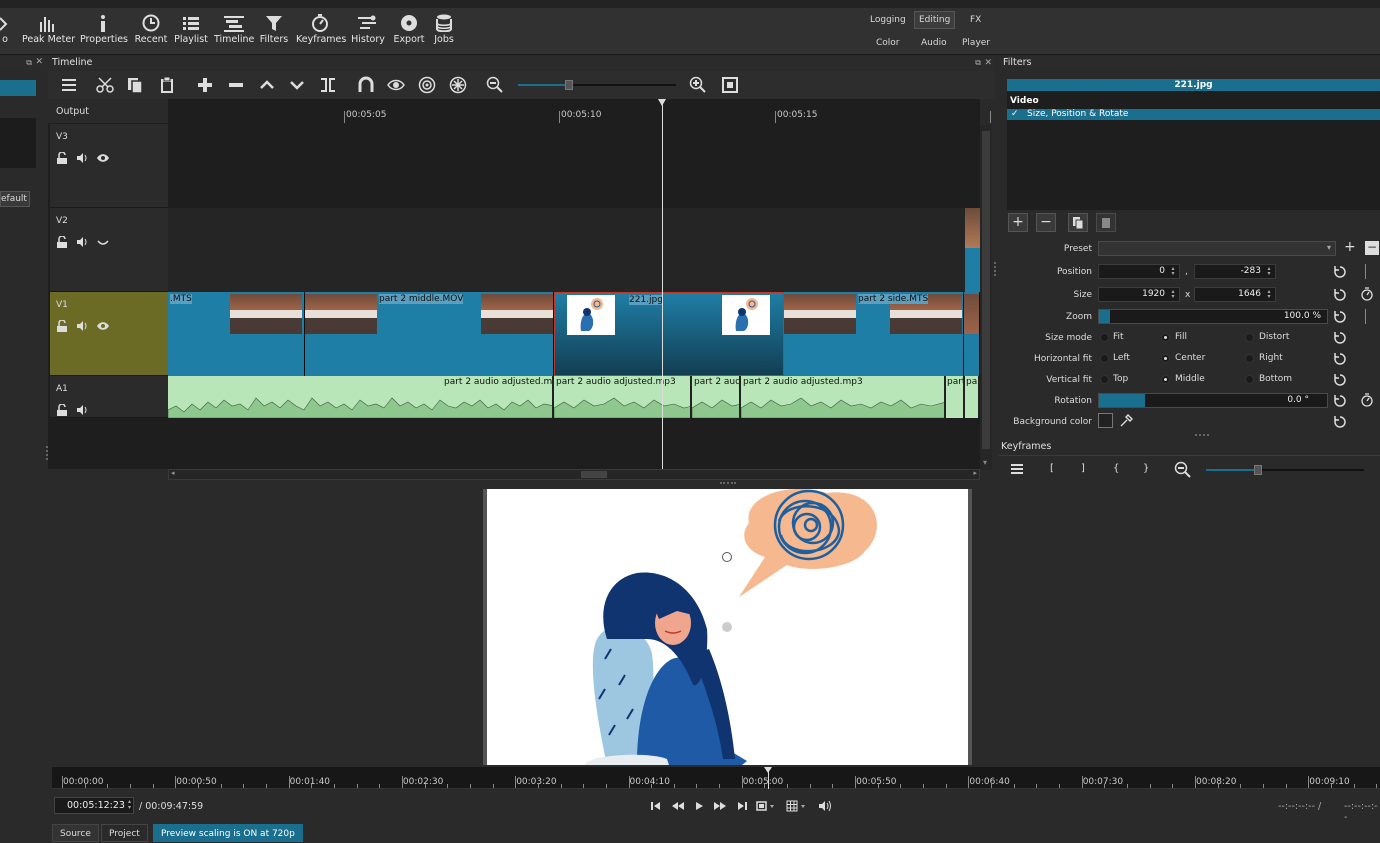 The height and width of the screenshot is (843, 1380). Describe the element at coordinates (173, 473) in the screenshot. I see `scroll-left-icon: ◂` at that location.